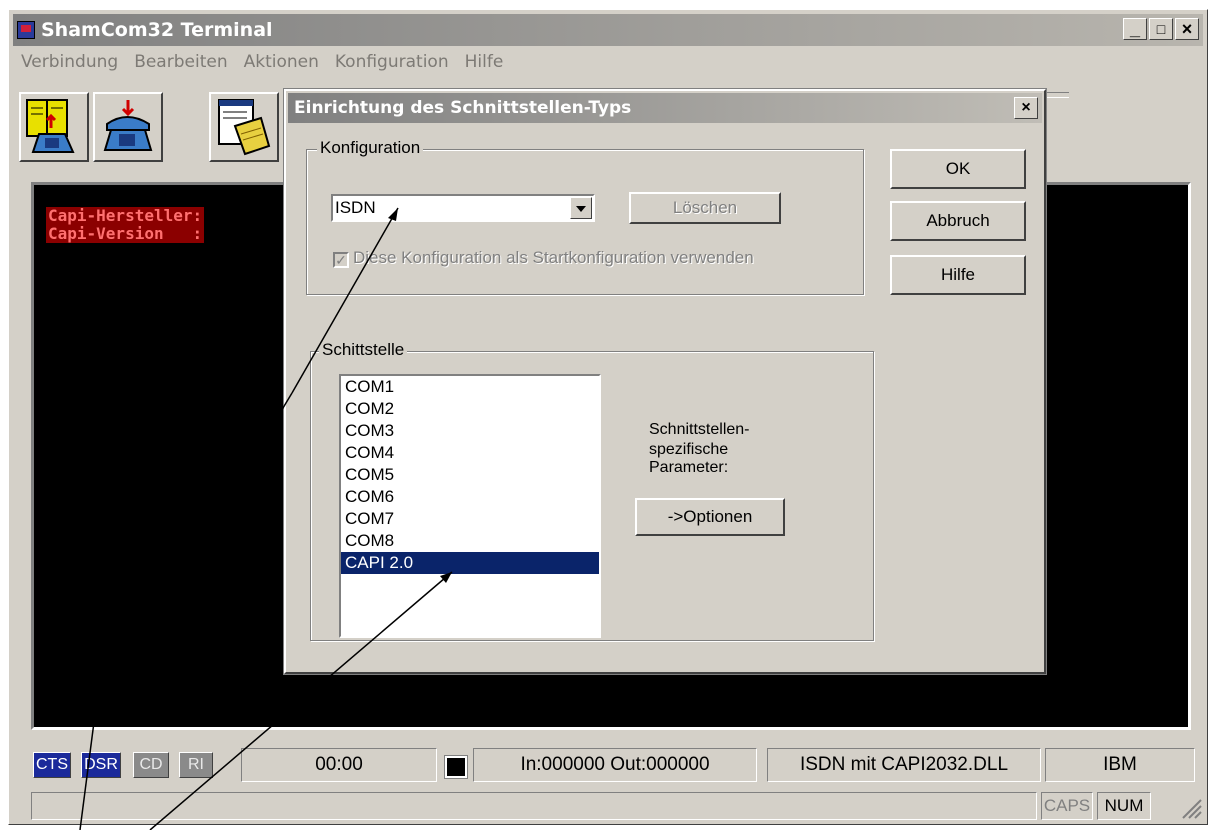 The image size is (1214, 830). What do you see at coordinates (581, 208) in the screenshot?
I see `chevron-down-icon` at bounding box center [581, 208].